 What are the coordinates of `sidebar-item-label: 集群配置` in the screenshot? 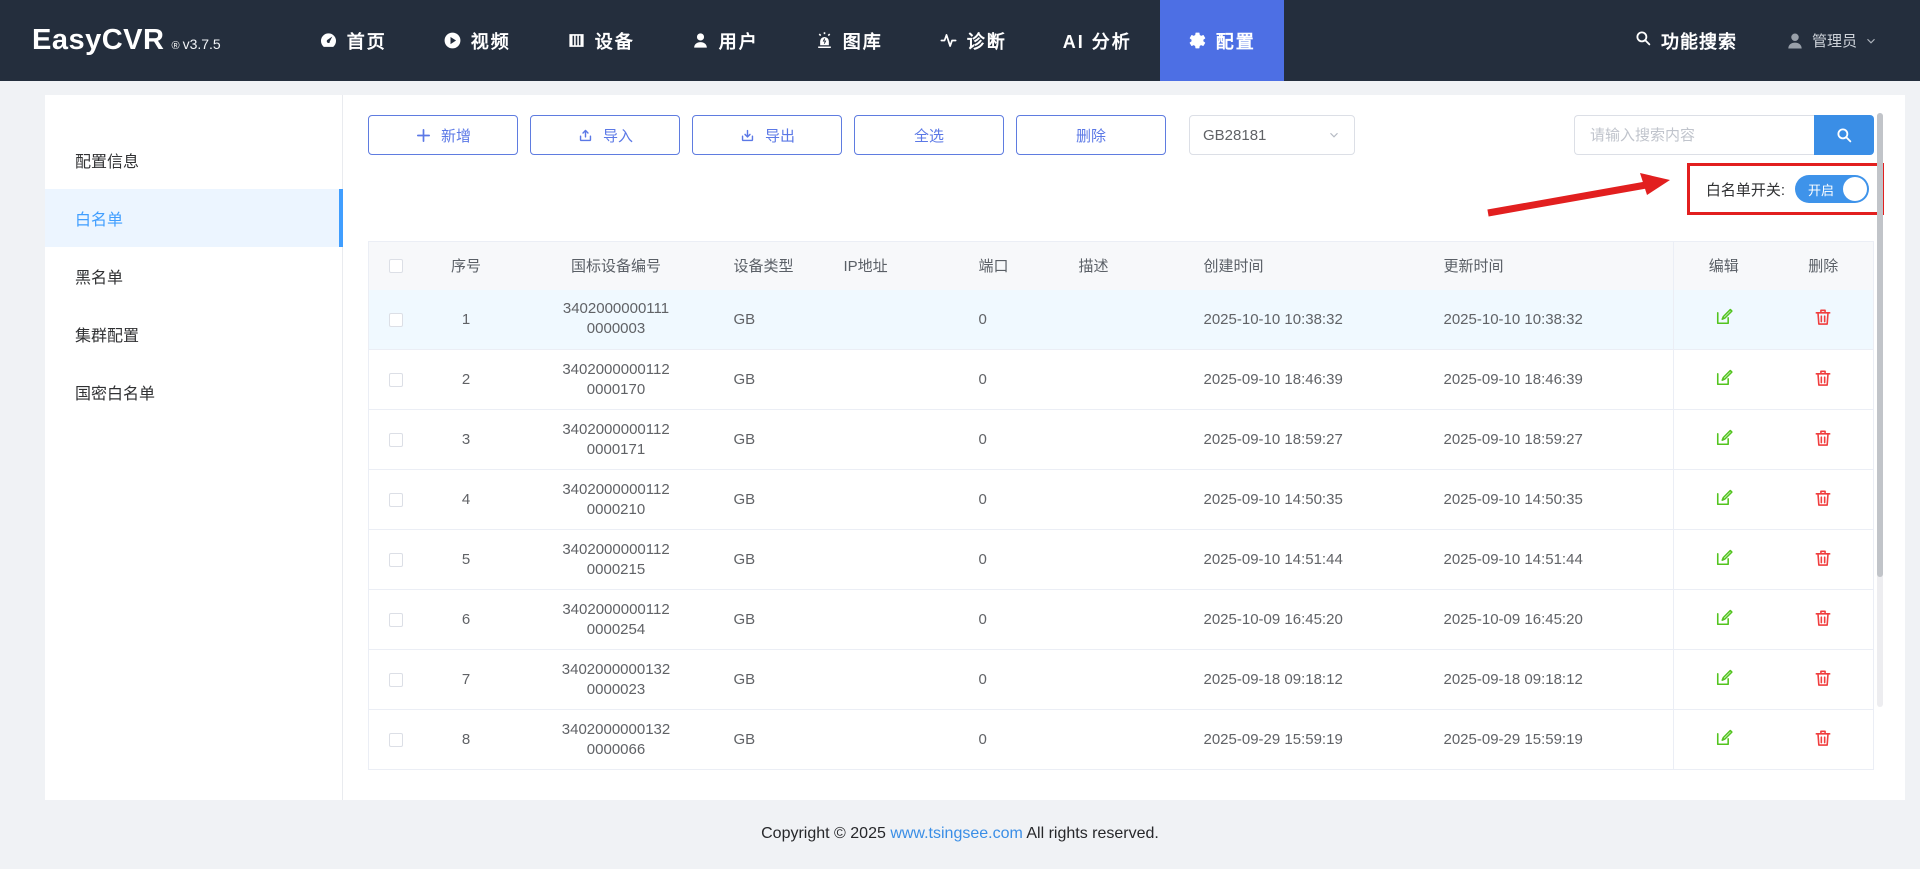 It's located at (107, 336).